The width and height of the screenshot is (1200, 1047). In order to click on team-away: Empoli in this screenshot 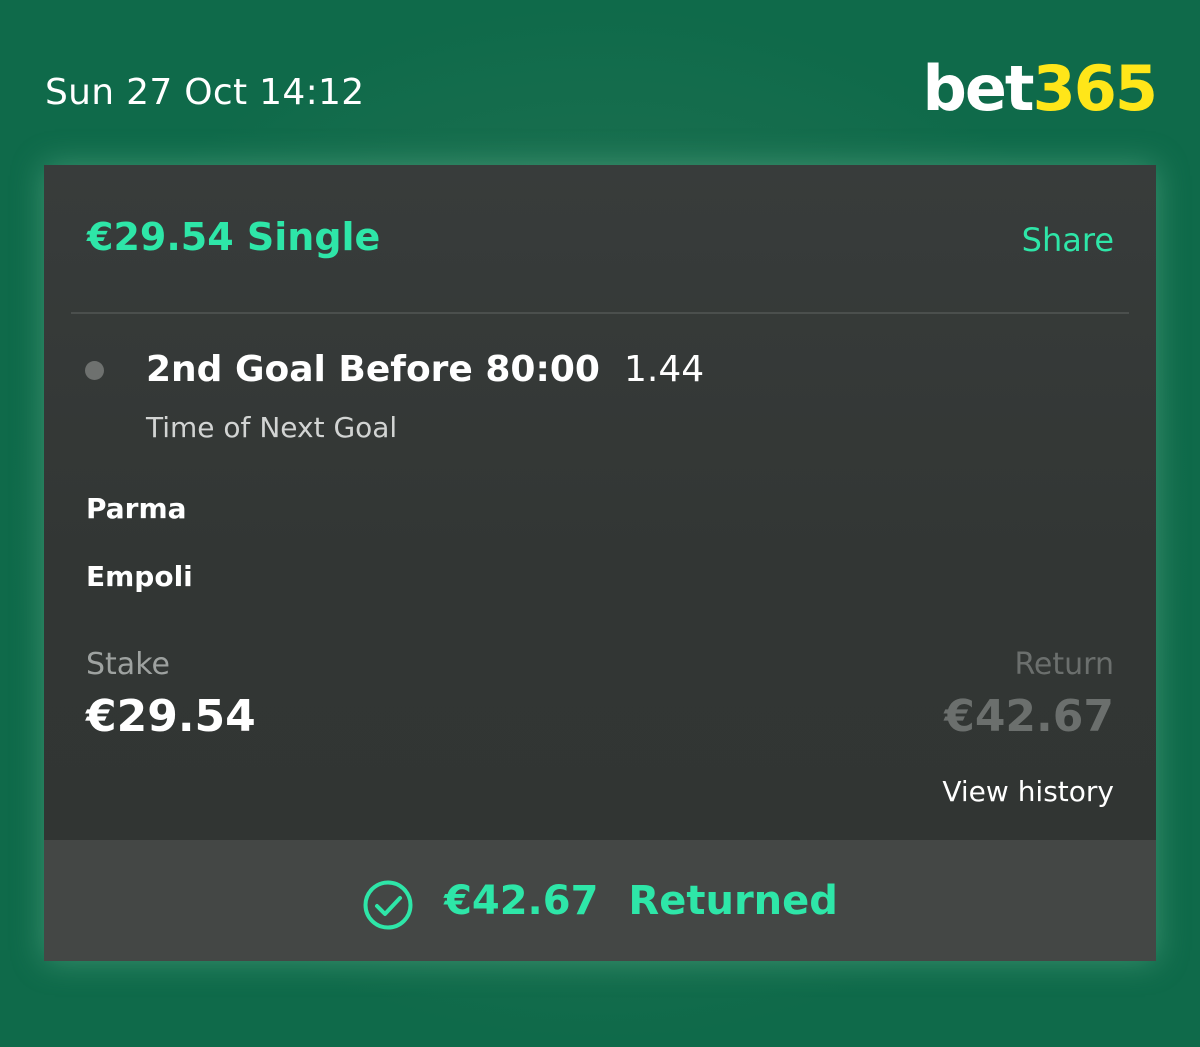, I will do `click(139, 576)`.